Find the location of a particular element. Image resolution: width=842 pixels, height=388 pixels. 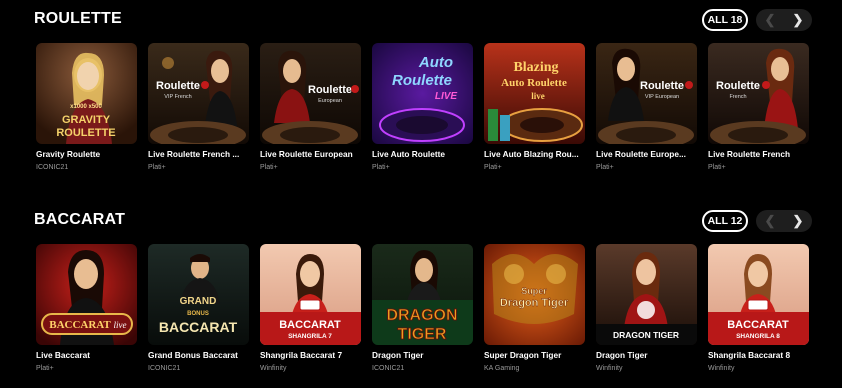

game-title: Live Roulette French is located at coordinates (762, 154).